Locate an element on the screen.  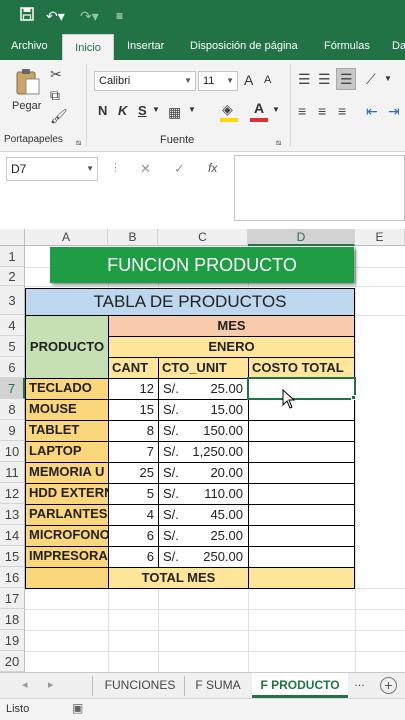
font-name-select: Calibri ▼ is located at coordinates (145, 81).